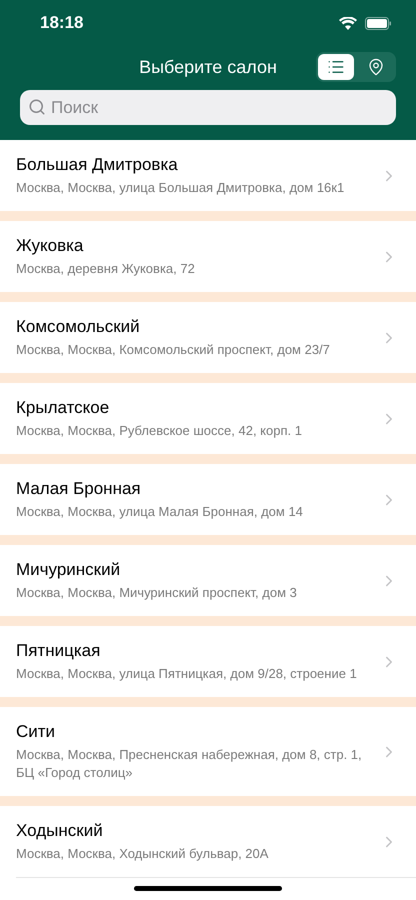 Image resolution: width=416 pixels, height=900 pixels. What do you see at coordinates (106, 269) in the screenshot?
I see `salon-address: Москва, деревня Жуковка, 72` at bounding box center [106, 269].